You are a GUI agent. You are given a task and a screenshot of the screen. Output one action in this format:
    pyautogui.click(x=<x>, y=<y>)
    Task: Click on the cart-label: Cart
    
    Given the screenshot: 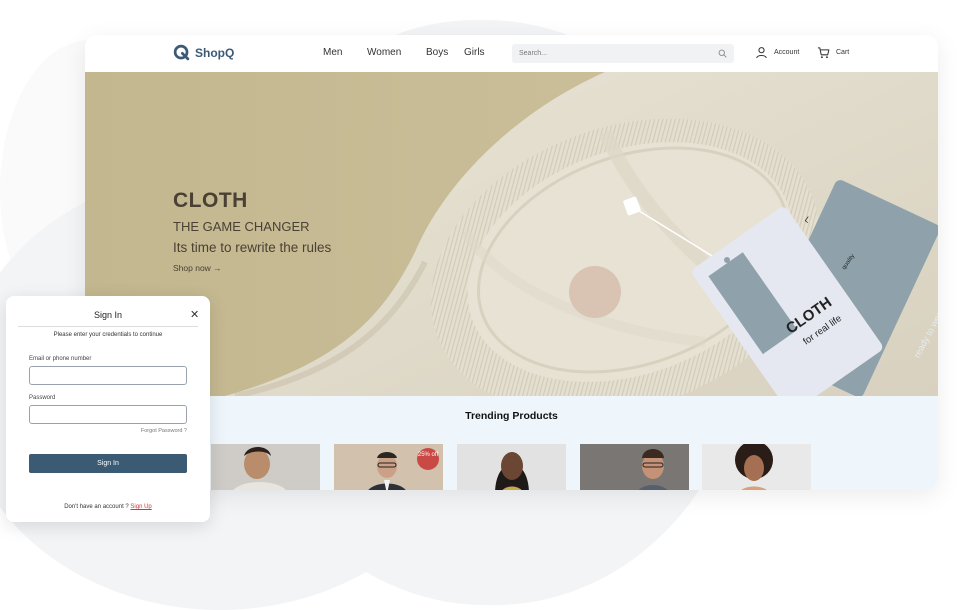 What is the action you would take?
    pyautogui.click(x=843, y=52)
    